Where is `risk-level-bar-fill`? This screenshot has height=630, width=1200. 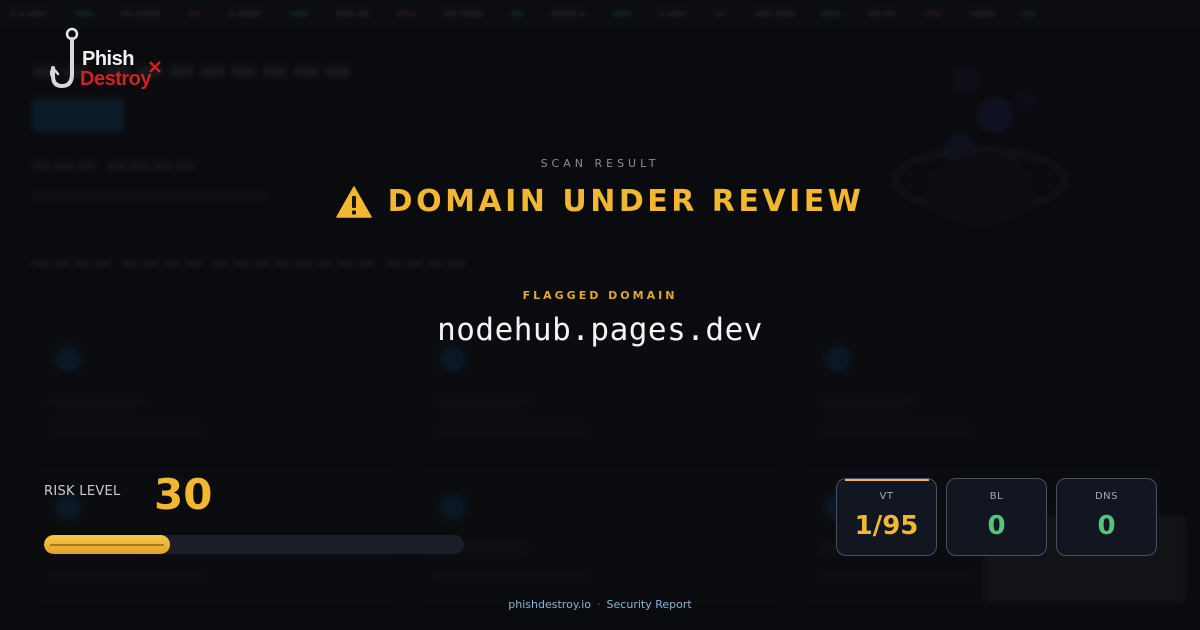 risk-level-bar-fill is located at coordinates (107, 544).